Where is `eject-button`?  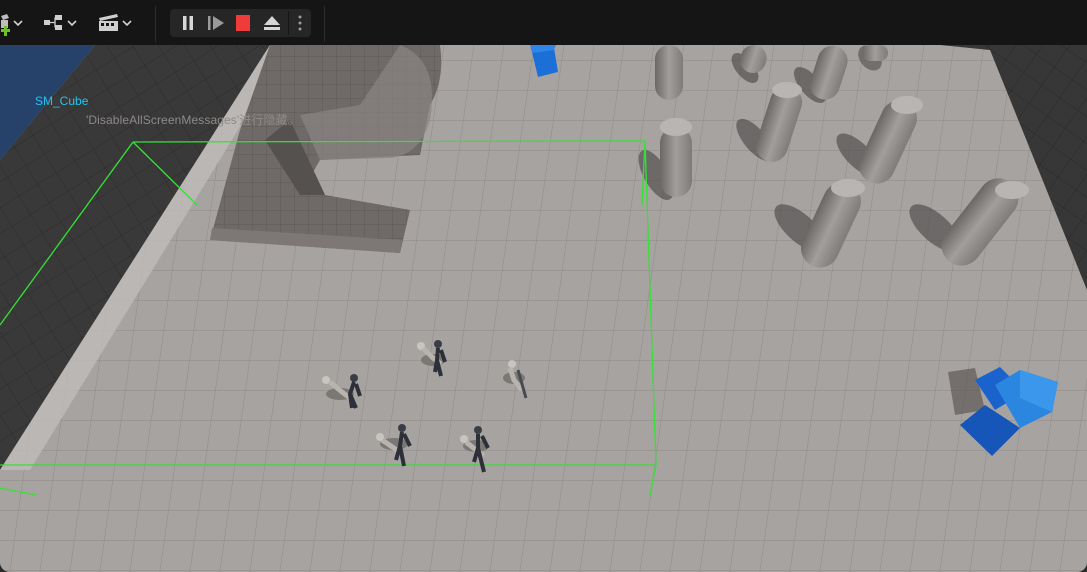 eject-button is located at coordinates (272, 23).